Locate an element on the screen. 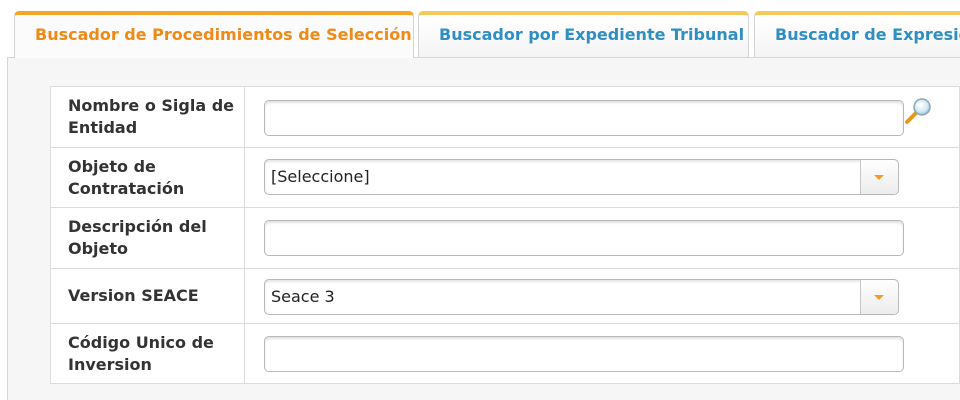  objeto-select: [Seleccione] is located at coordinates (581, 177).